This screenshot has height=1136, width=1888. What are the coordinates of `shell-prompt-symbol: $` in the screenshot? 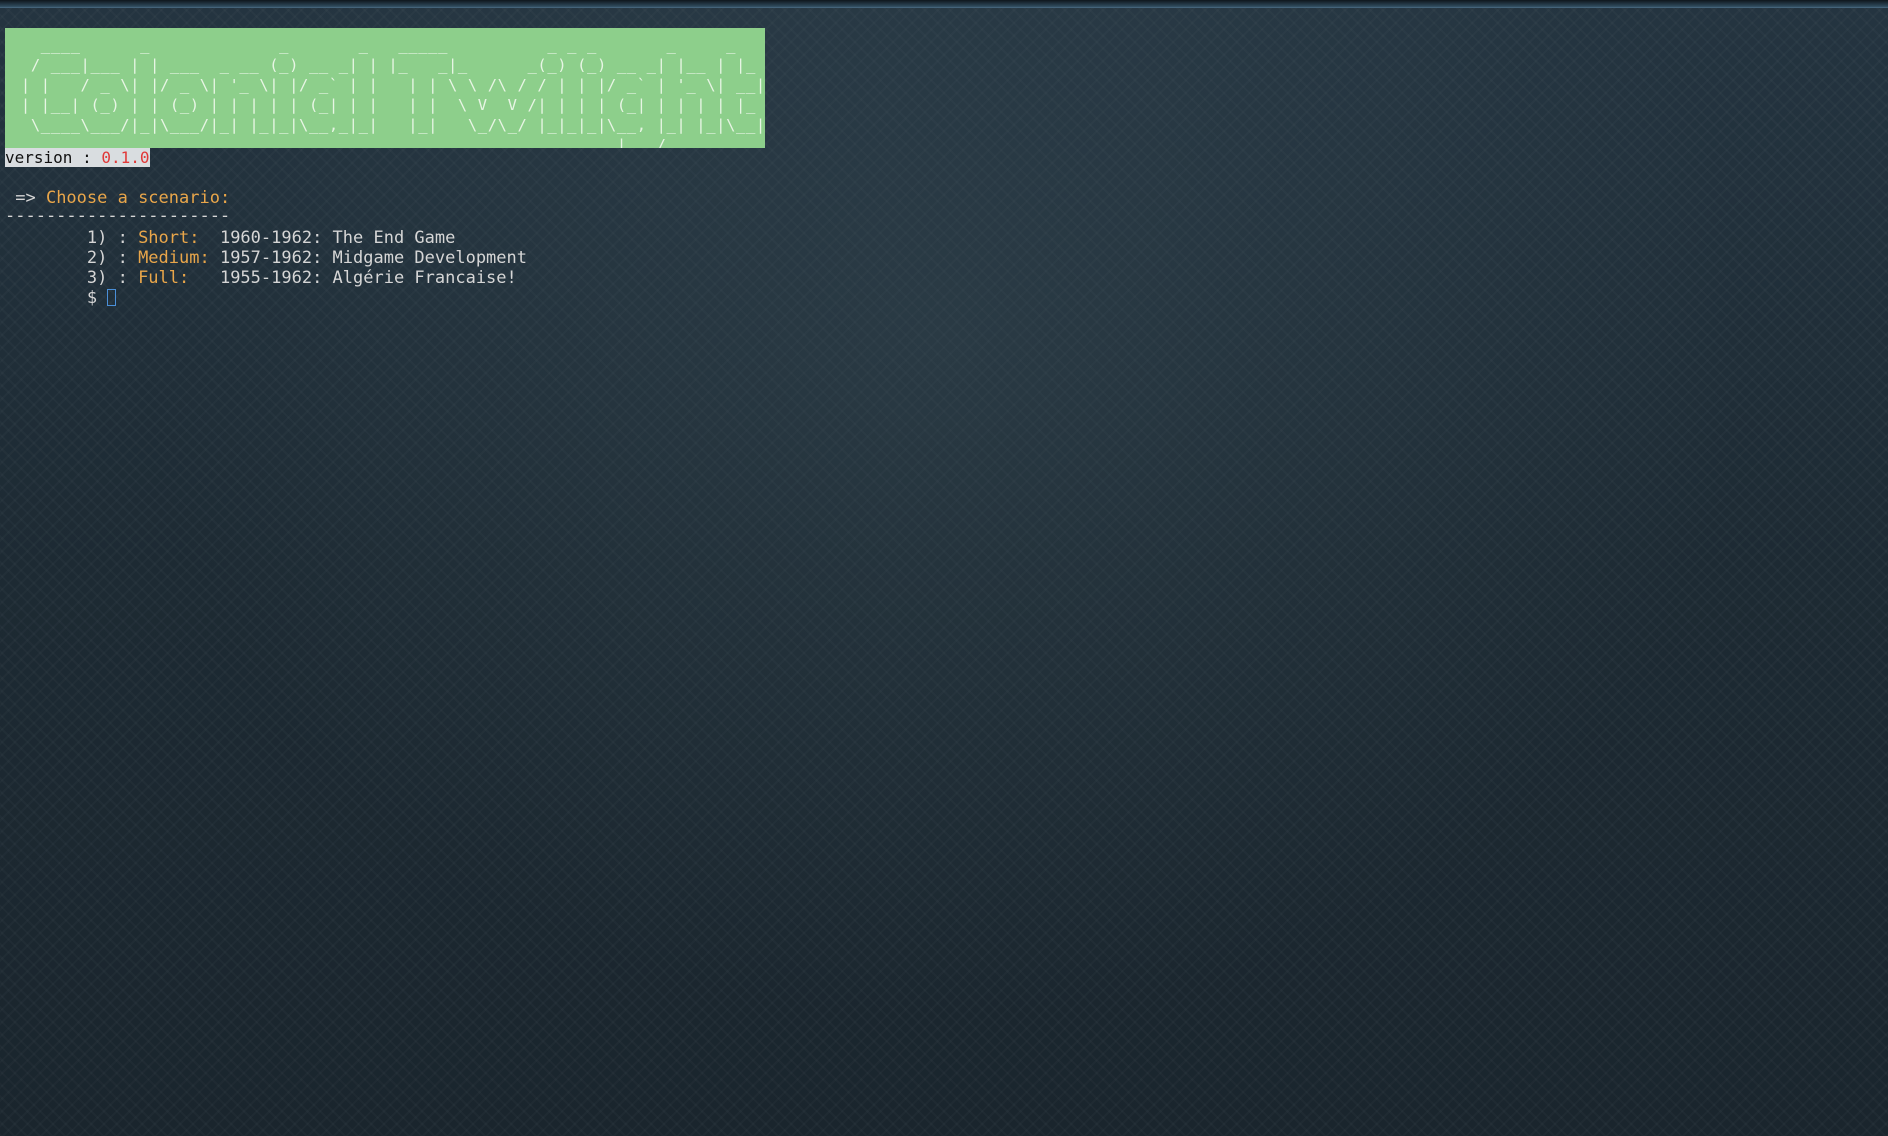 It's located at (56, 298).